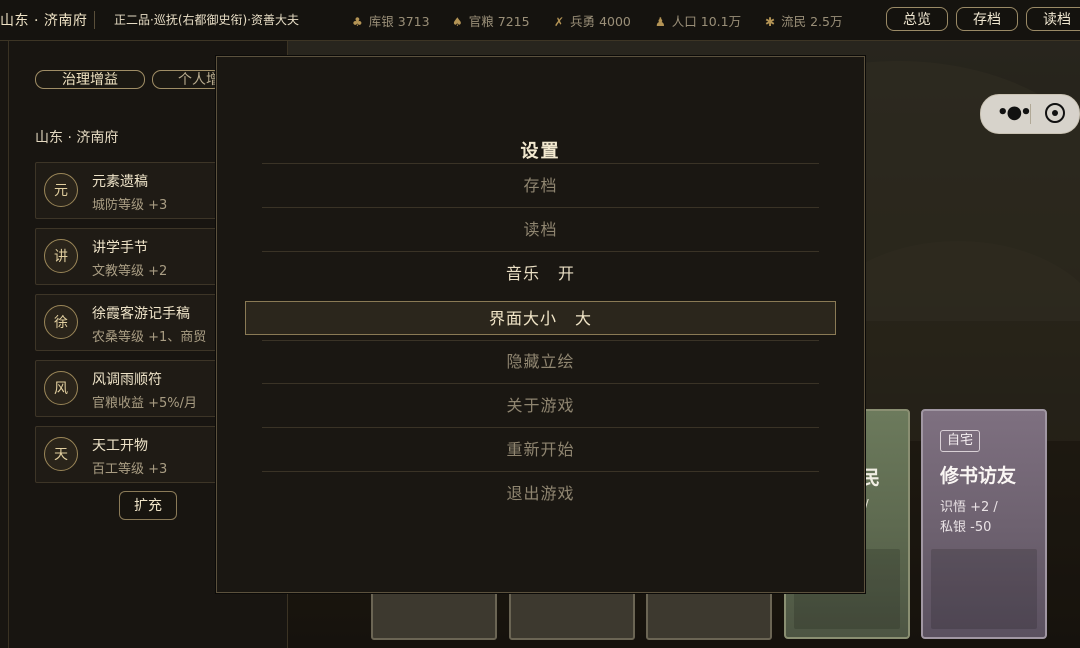 The image size is (1080, 648). What do you see at coordinates (120, 446) in the screenshot?
I see `buff-name: 天工开物` at bounding box center [120, 446].